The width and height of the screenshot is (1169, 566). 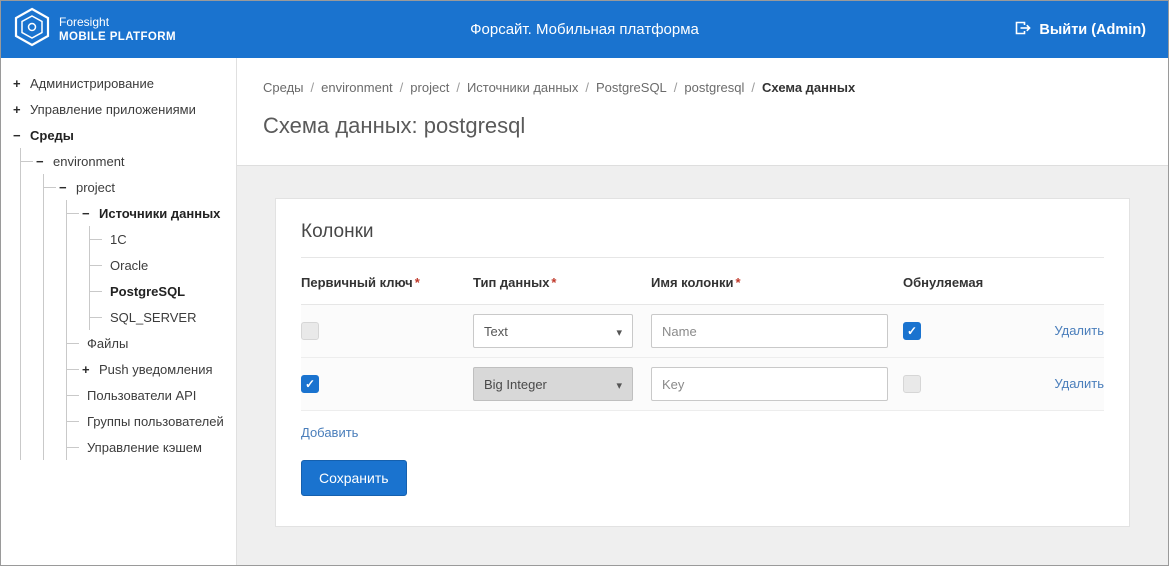 I want to click on tree-item-app-management: + Управление приложениями, so click(x=121, y=109).